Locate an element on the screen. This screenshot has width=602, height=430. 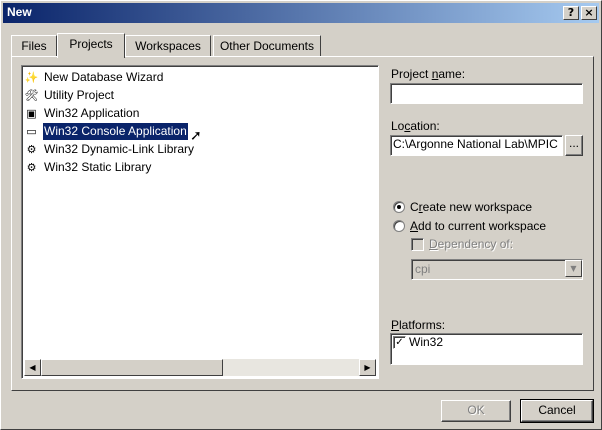
cancel-button: Cancel is located at coordinates (557, 411).